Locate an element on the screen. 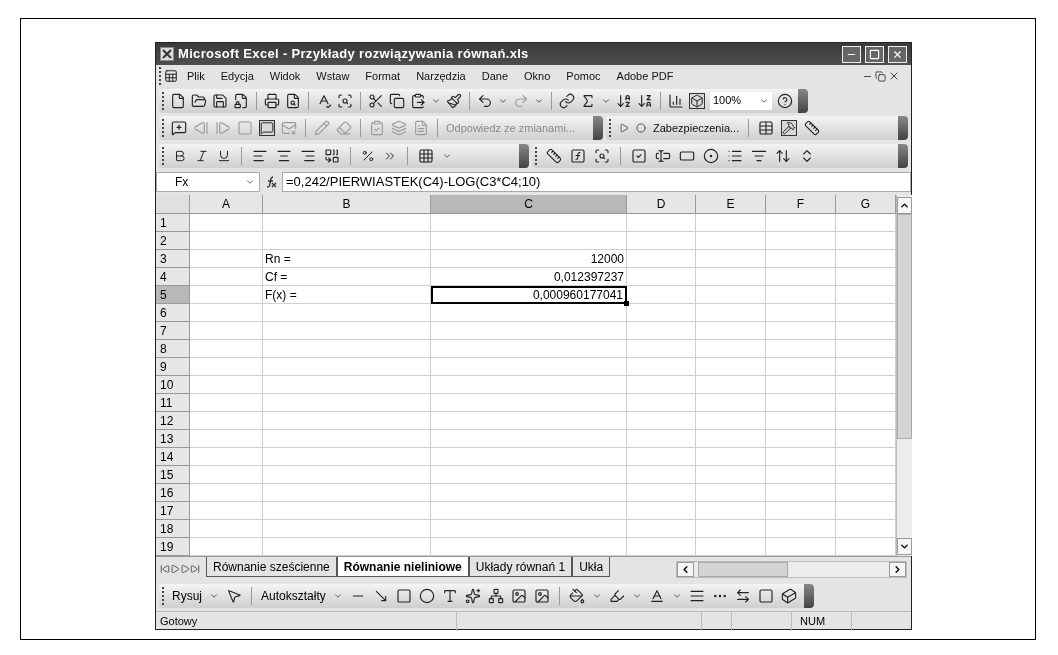 This screenshot has height=655, width=1058. horizontal-scrollbar is located at coordinates (791, 569).